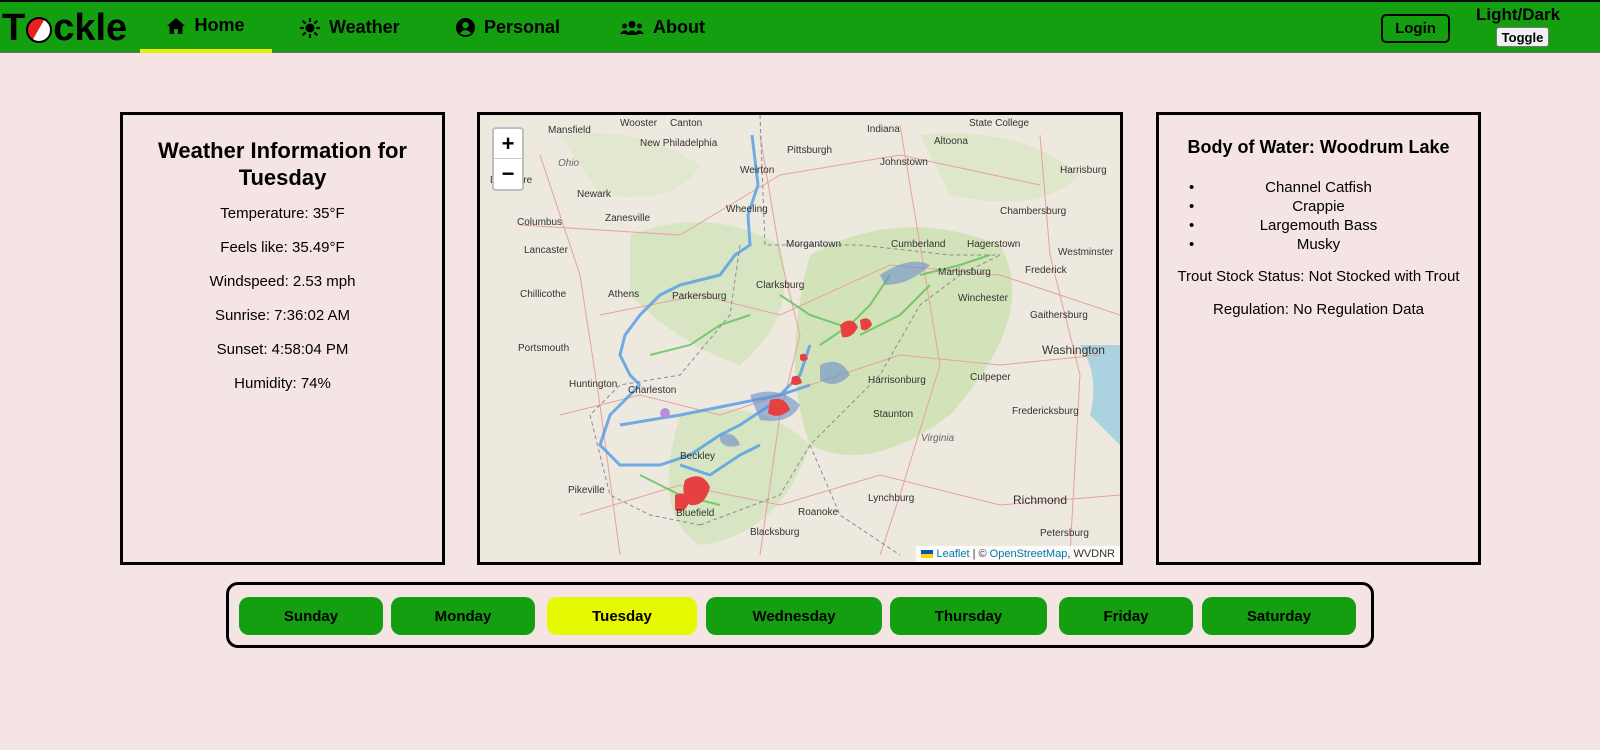 The image size is (1600, 750). Describe the element at coordinates (508, 144) in the screenshot. I see `zoom-in-button: +` at that location.